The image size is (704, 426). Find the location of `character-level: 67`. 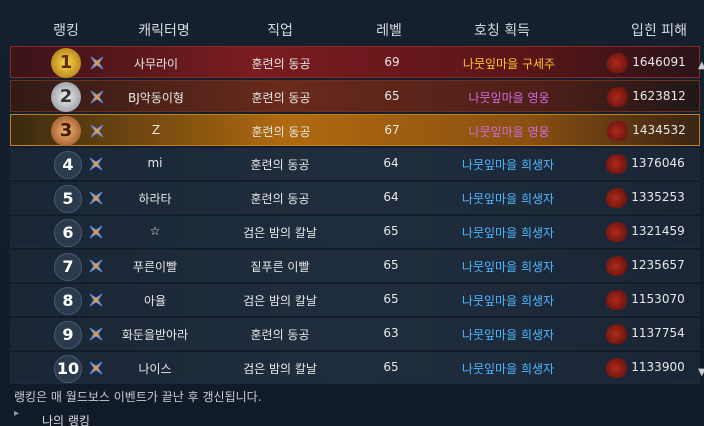

character-level: 67 is located at coordinates (392, 130).